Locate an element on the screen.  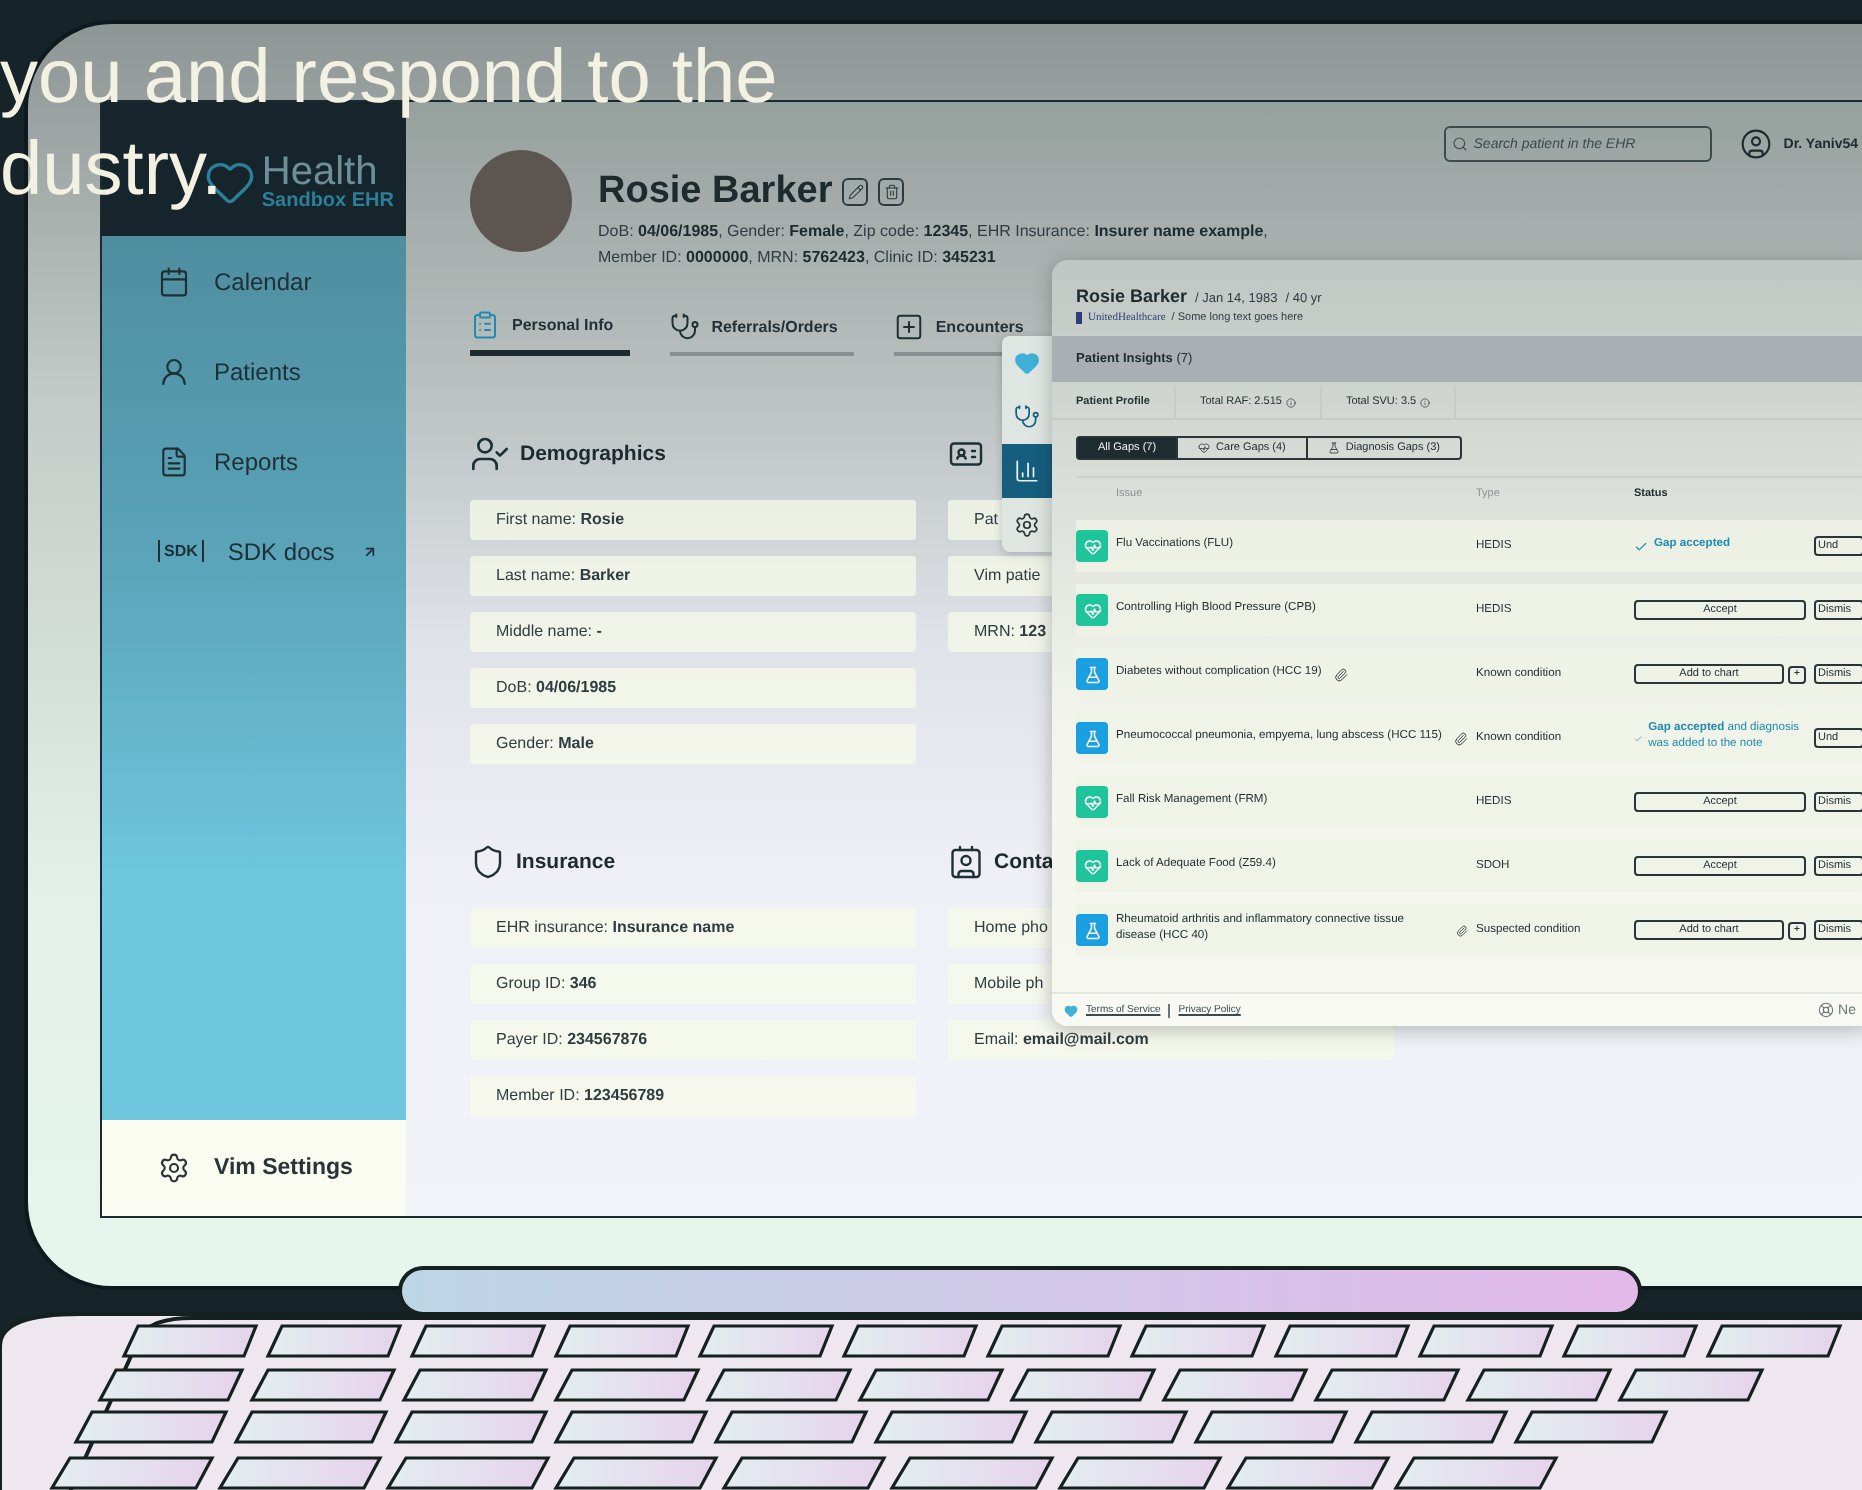
info-field: Middle name: - is located at coordinates (693, 632).